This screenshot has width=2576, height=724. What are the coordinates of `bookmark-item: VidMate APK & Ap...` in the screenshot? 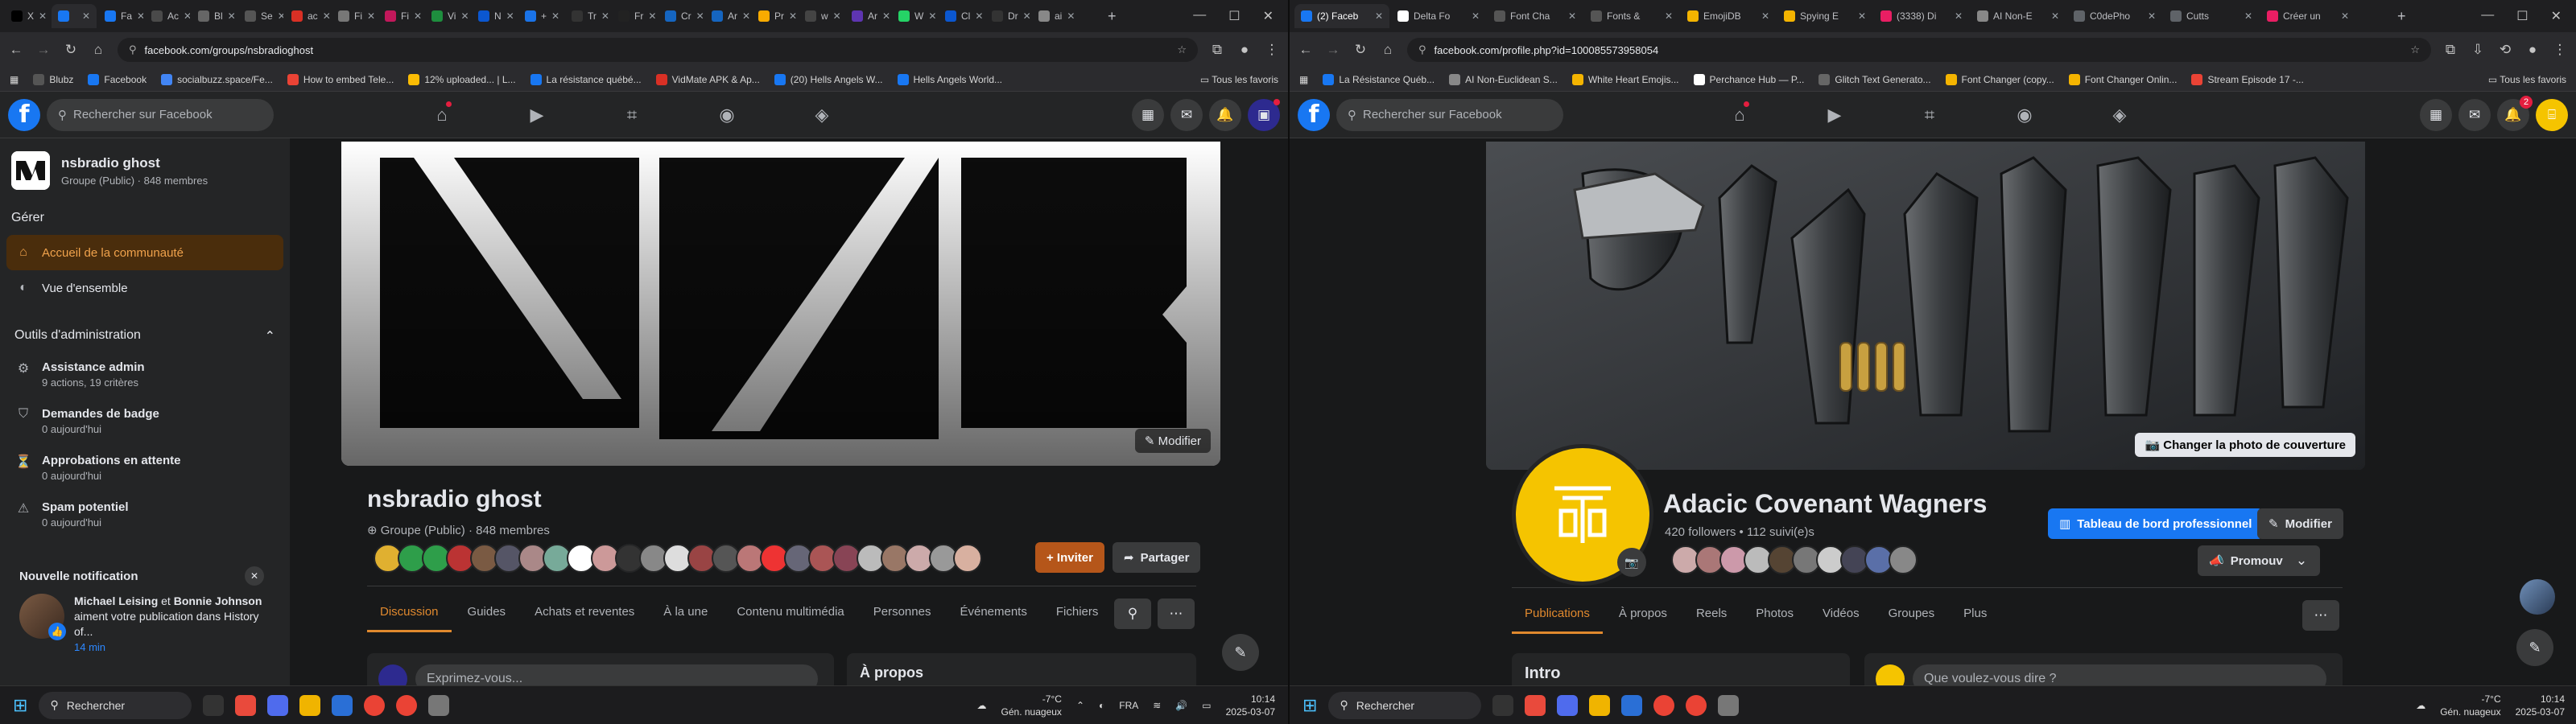 It's located at (707, 79).